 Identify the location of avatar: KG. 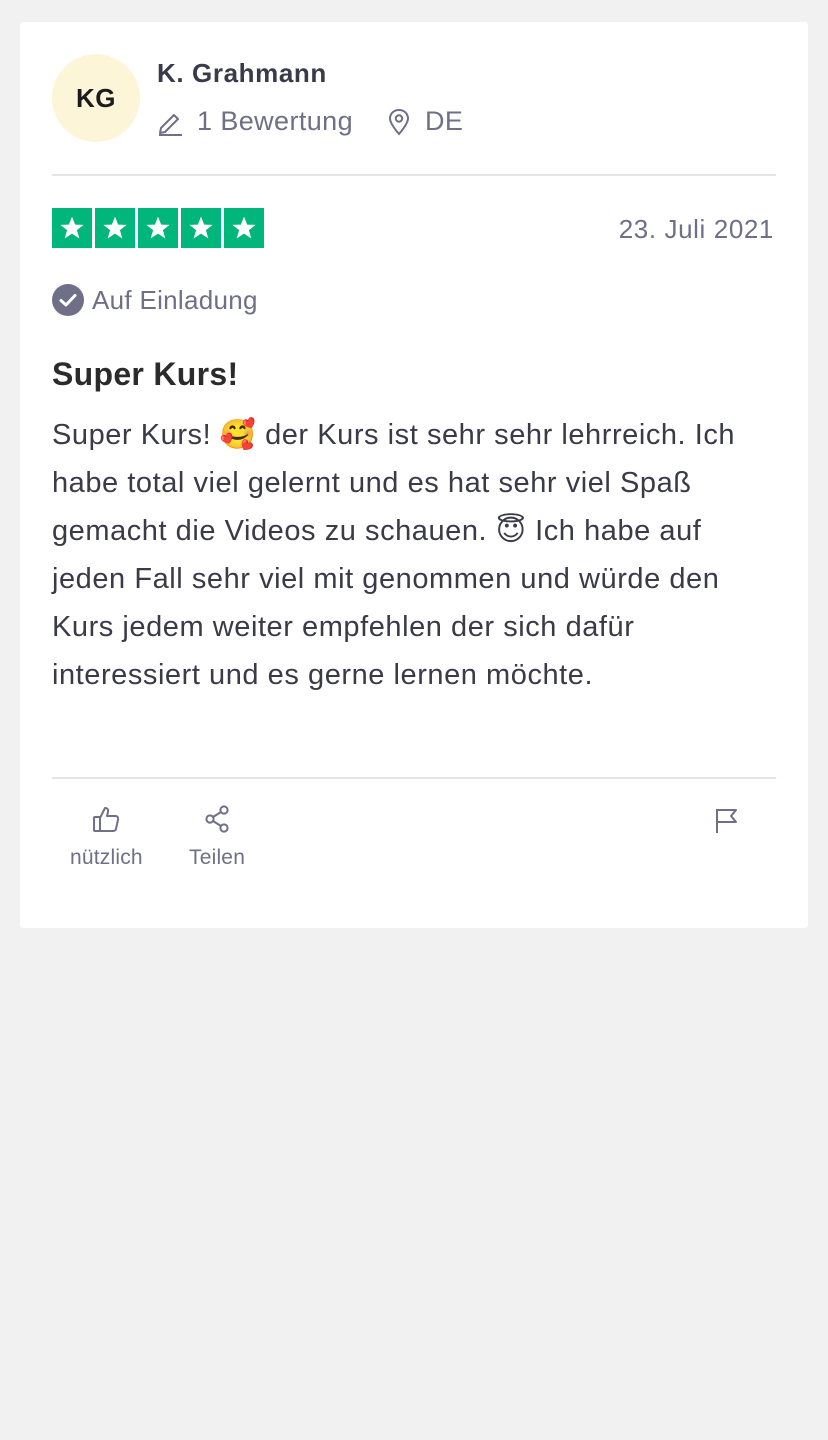
(96, 98).